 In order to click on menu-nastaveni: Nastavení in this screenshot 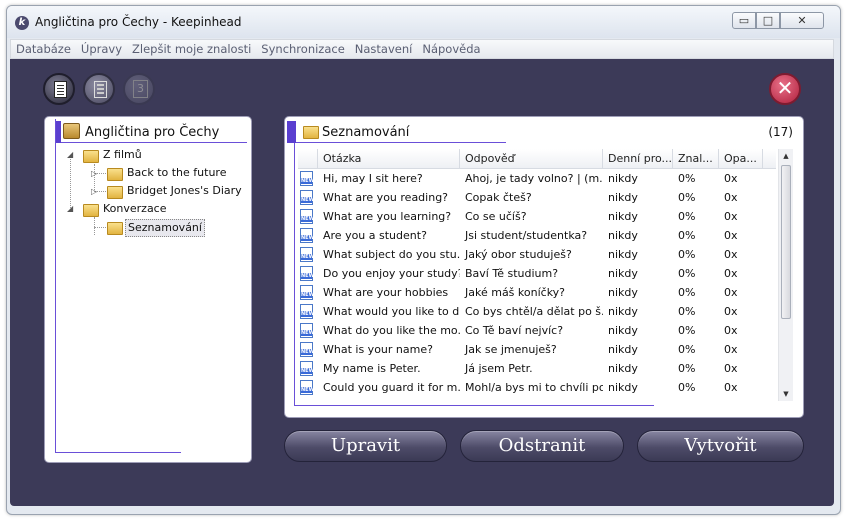, I will do `click(384, 49)`.